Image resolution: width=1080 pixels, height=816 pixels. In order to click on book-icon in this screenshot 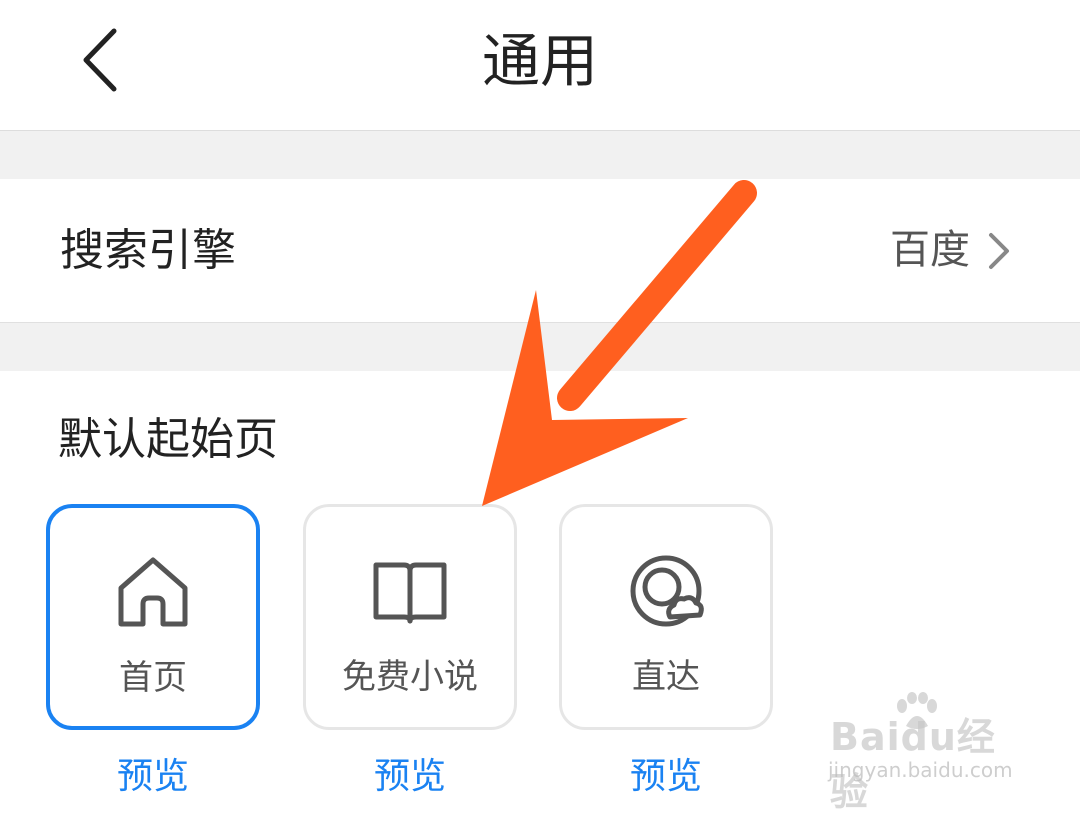, I will do `click(410, 593)`.